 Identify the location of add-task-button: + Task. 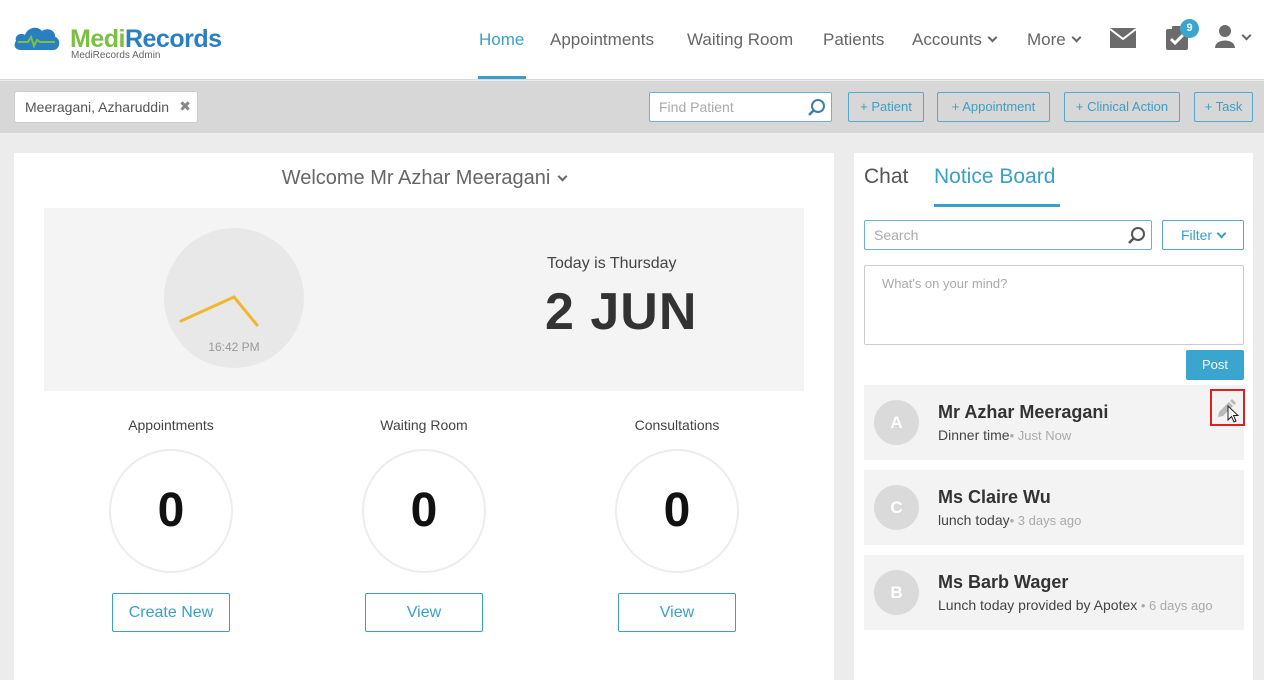
(1223, 107).